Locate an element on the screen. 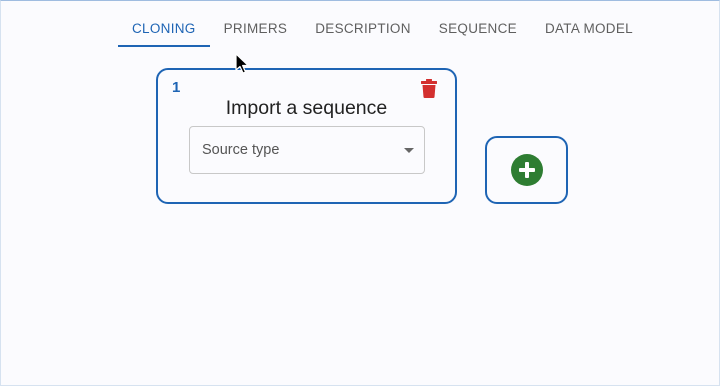 The height and width of the screenshot is (386, 720). source-type-select: Source type is located at coordinates (307, 150).